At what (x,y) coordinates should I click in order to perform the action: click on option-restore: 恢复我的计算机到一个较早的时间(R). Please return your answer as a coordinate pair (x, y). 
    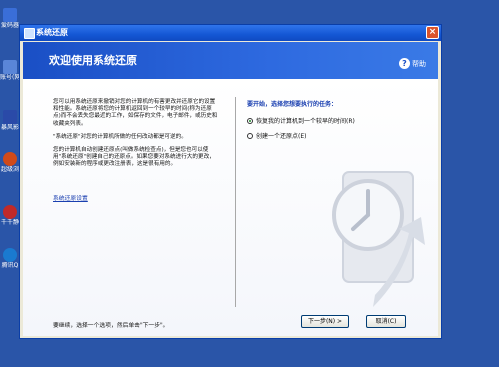
    Looking at the image, I should click on (332, 120).